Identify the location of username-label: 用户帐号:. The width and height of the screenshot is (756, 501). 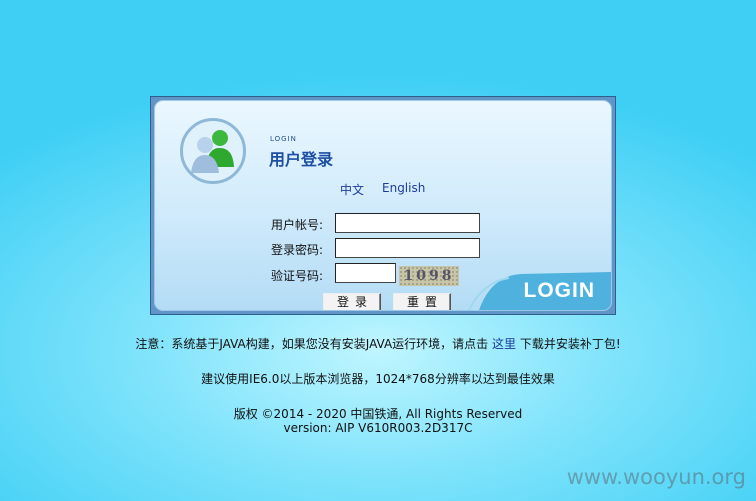
(297, 225).